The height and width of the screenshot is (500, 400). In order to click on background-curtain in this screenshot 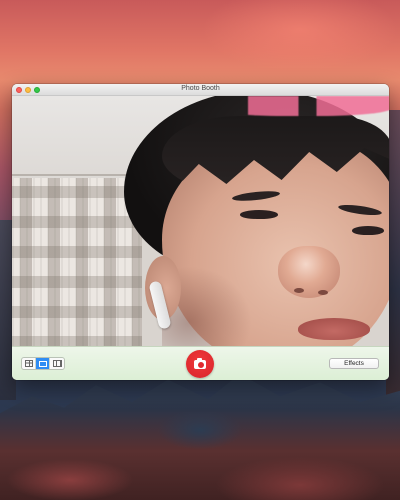, I will do `click(77, 262)`.